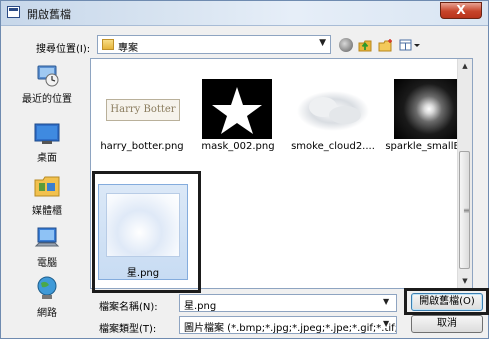 Image resolution: width=489 pixels, height=339 pixels. I want to click on network-icon, so click(47, 288).